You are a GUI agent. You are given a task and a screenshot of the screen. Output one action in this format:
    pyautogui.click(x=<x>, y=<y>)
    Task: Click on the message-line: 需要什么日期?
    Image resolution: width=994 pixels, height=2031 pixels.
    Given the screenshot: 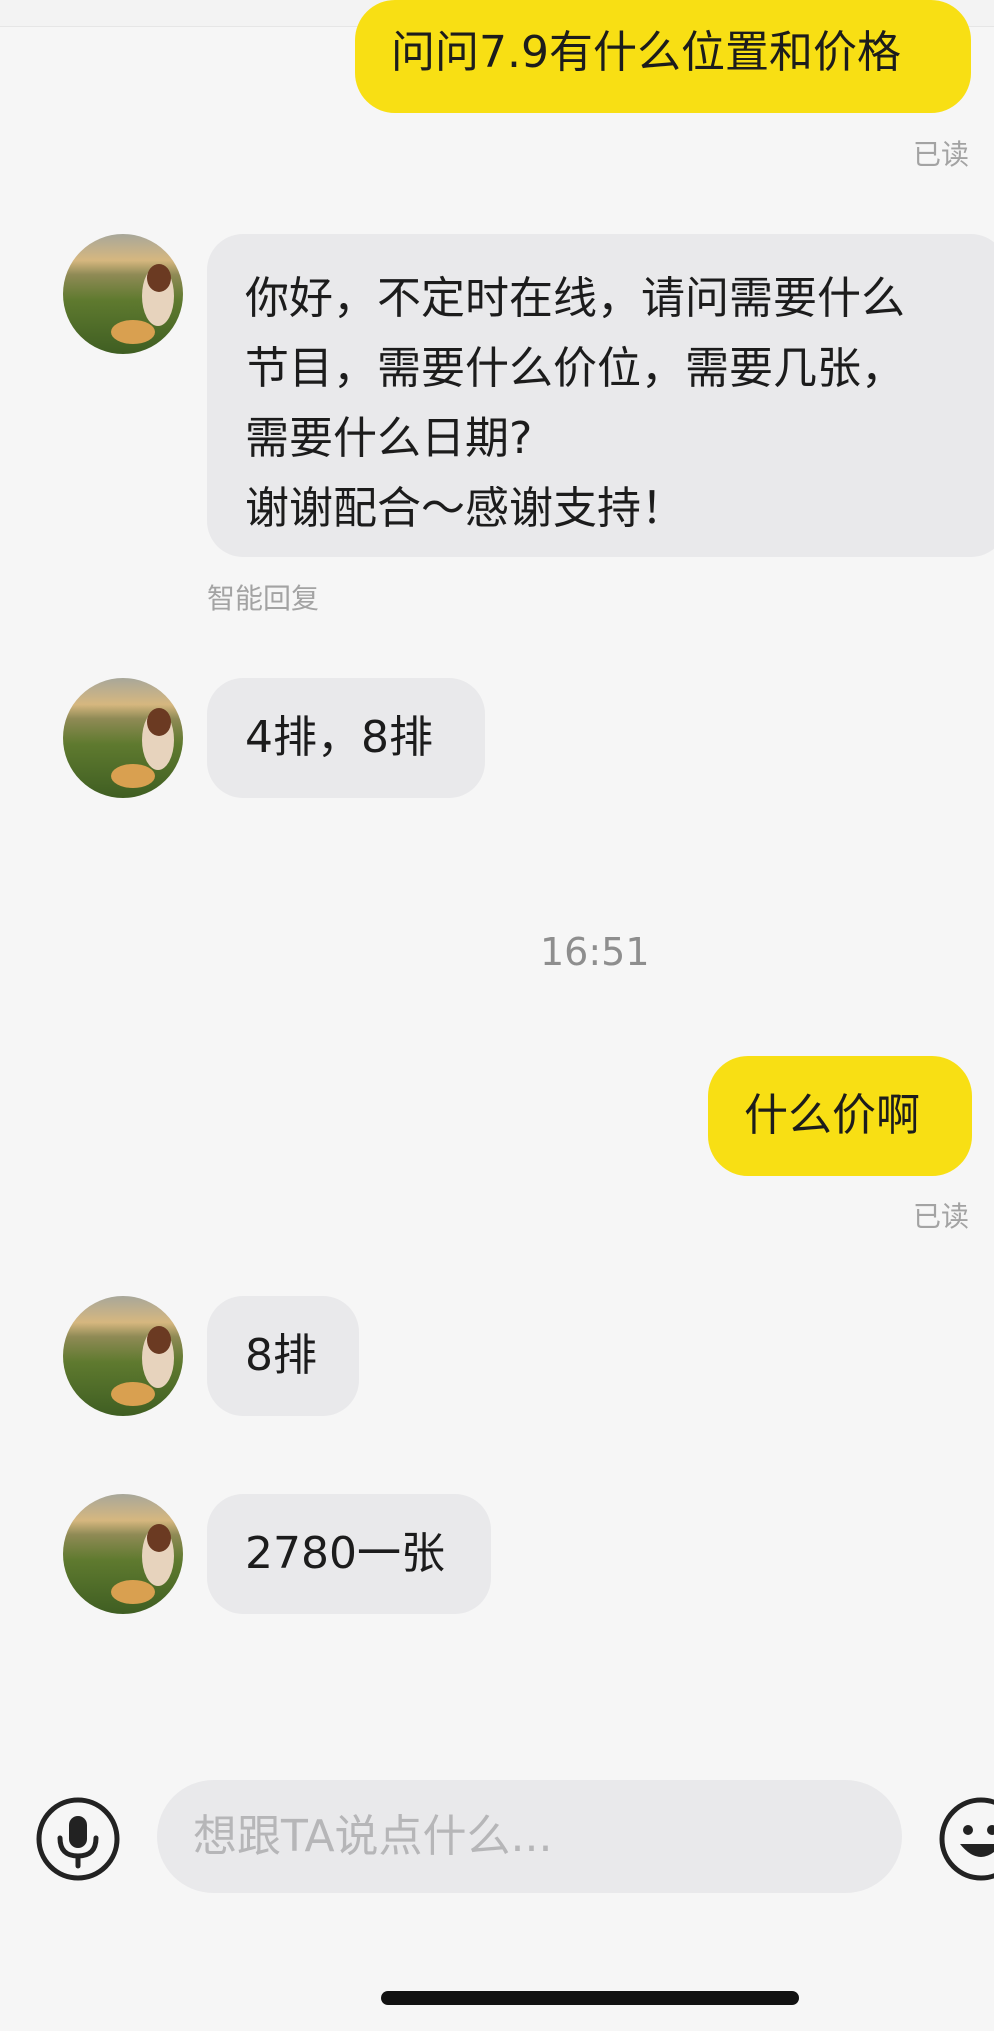 What is the action you would take?
    pyautogui.click(x=389, y=438)
    